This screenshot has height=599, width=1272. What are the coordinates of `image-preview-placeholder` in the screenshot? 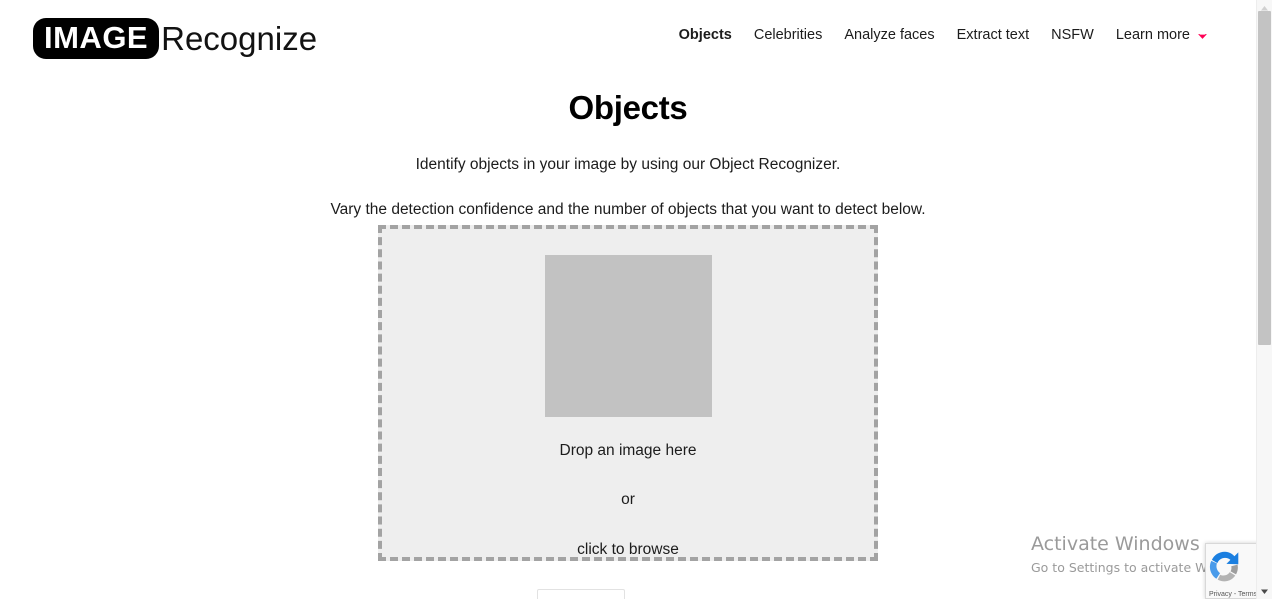 It's located at (628, 336).